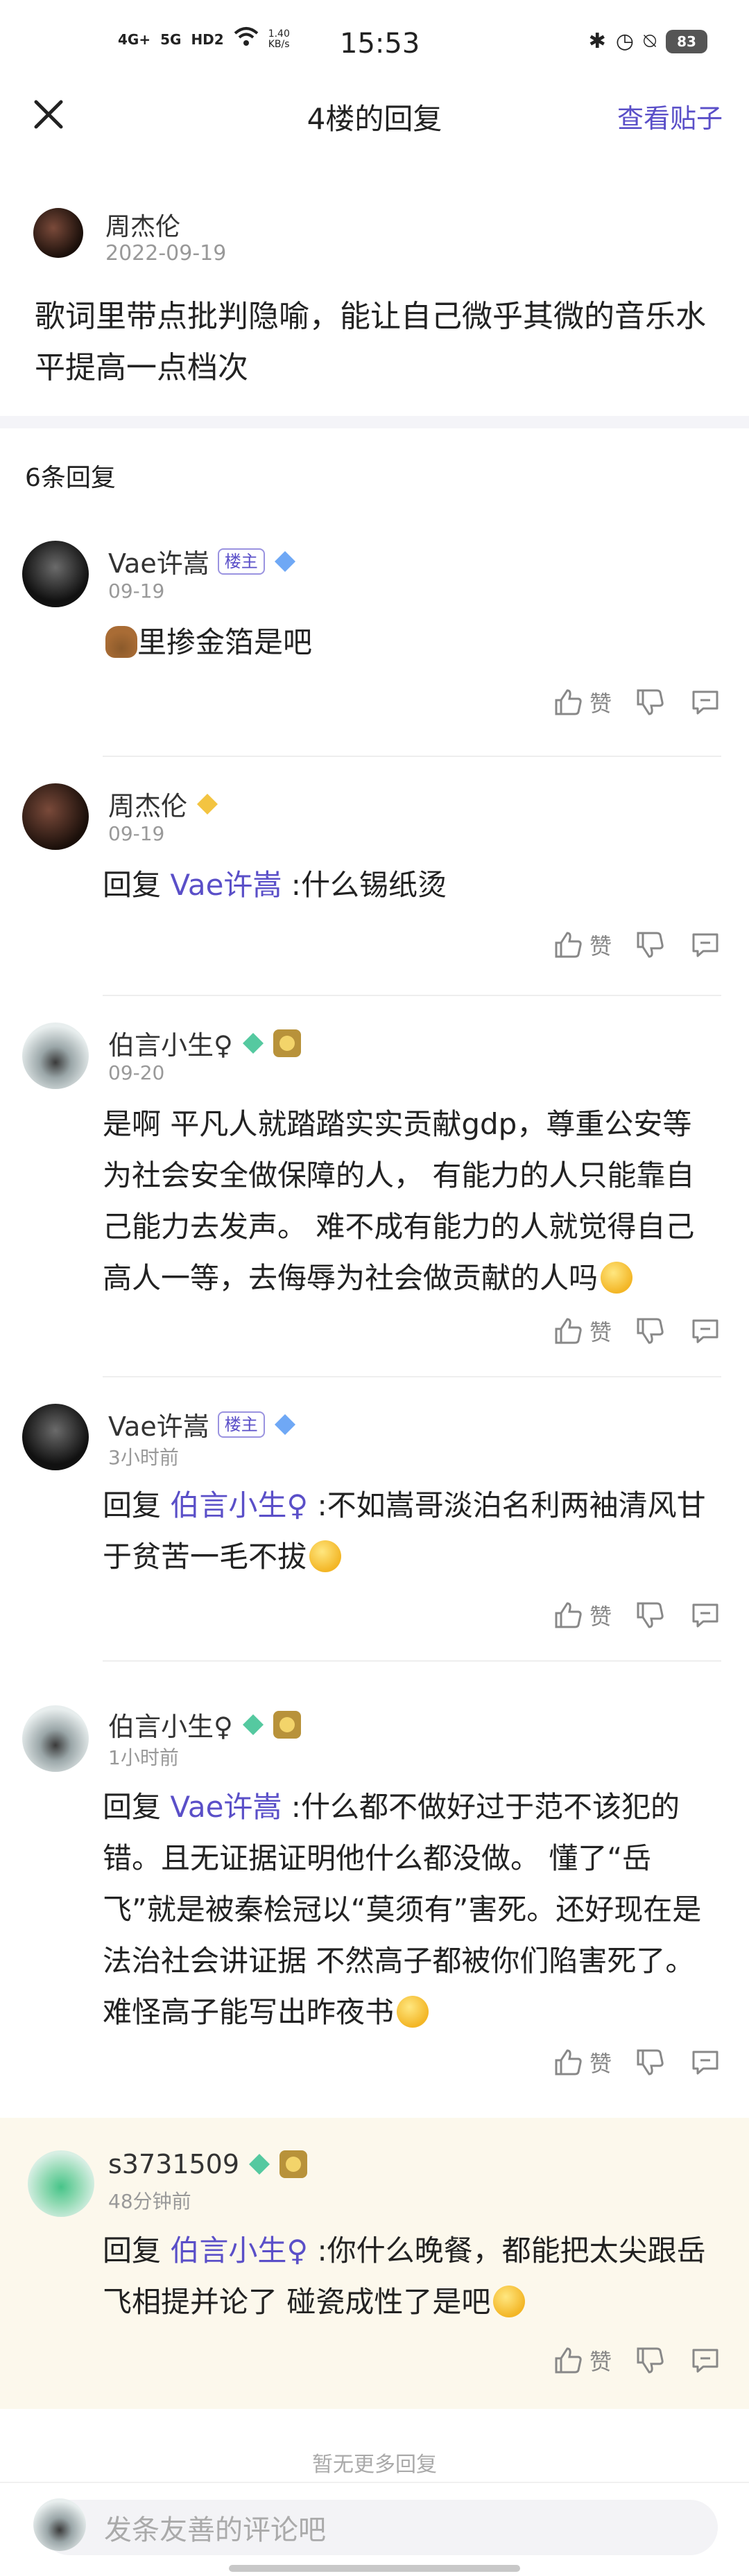  I want to click on reply-content: 回复 Vae许嵩 :什么锡纸烫, so click(275, 885).